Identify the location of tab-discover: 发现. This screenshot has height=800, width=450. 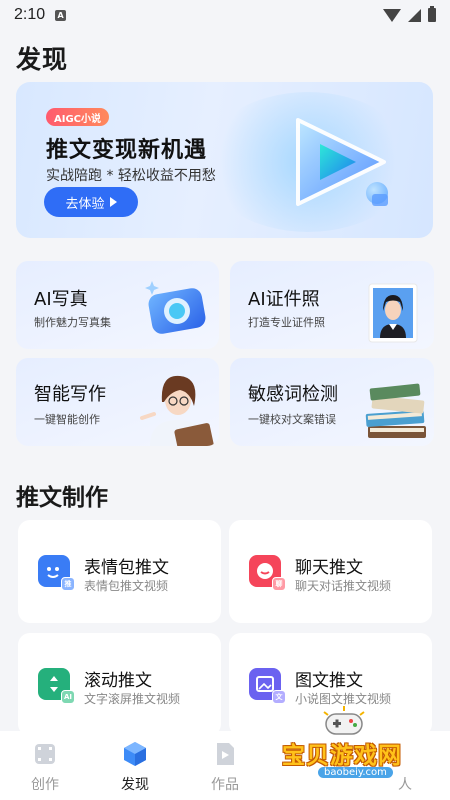
(135, 765).